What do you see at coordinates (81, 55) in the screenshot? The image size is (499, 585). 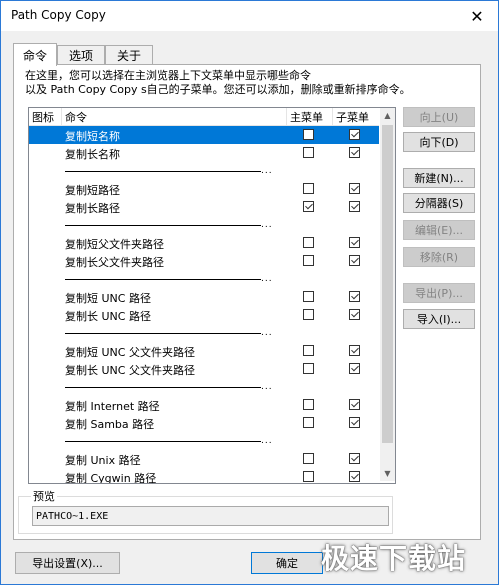 I see `tab-options: 选项` at bounding box center [81, 55].